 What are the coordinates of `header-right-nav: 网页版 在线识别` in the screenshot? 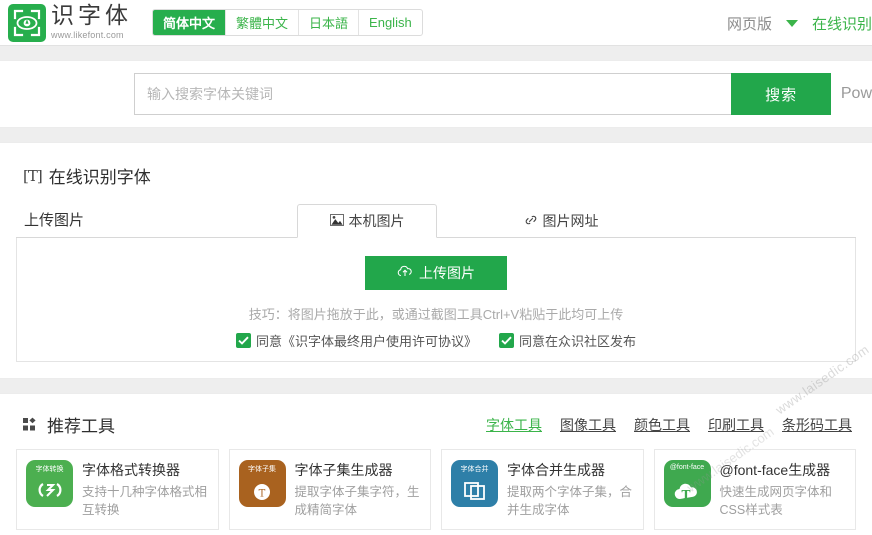 It's located at (799, 23).